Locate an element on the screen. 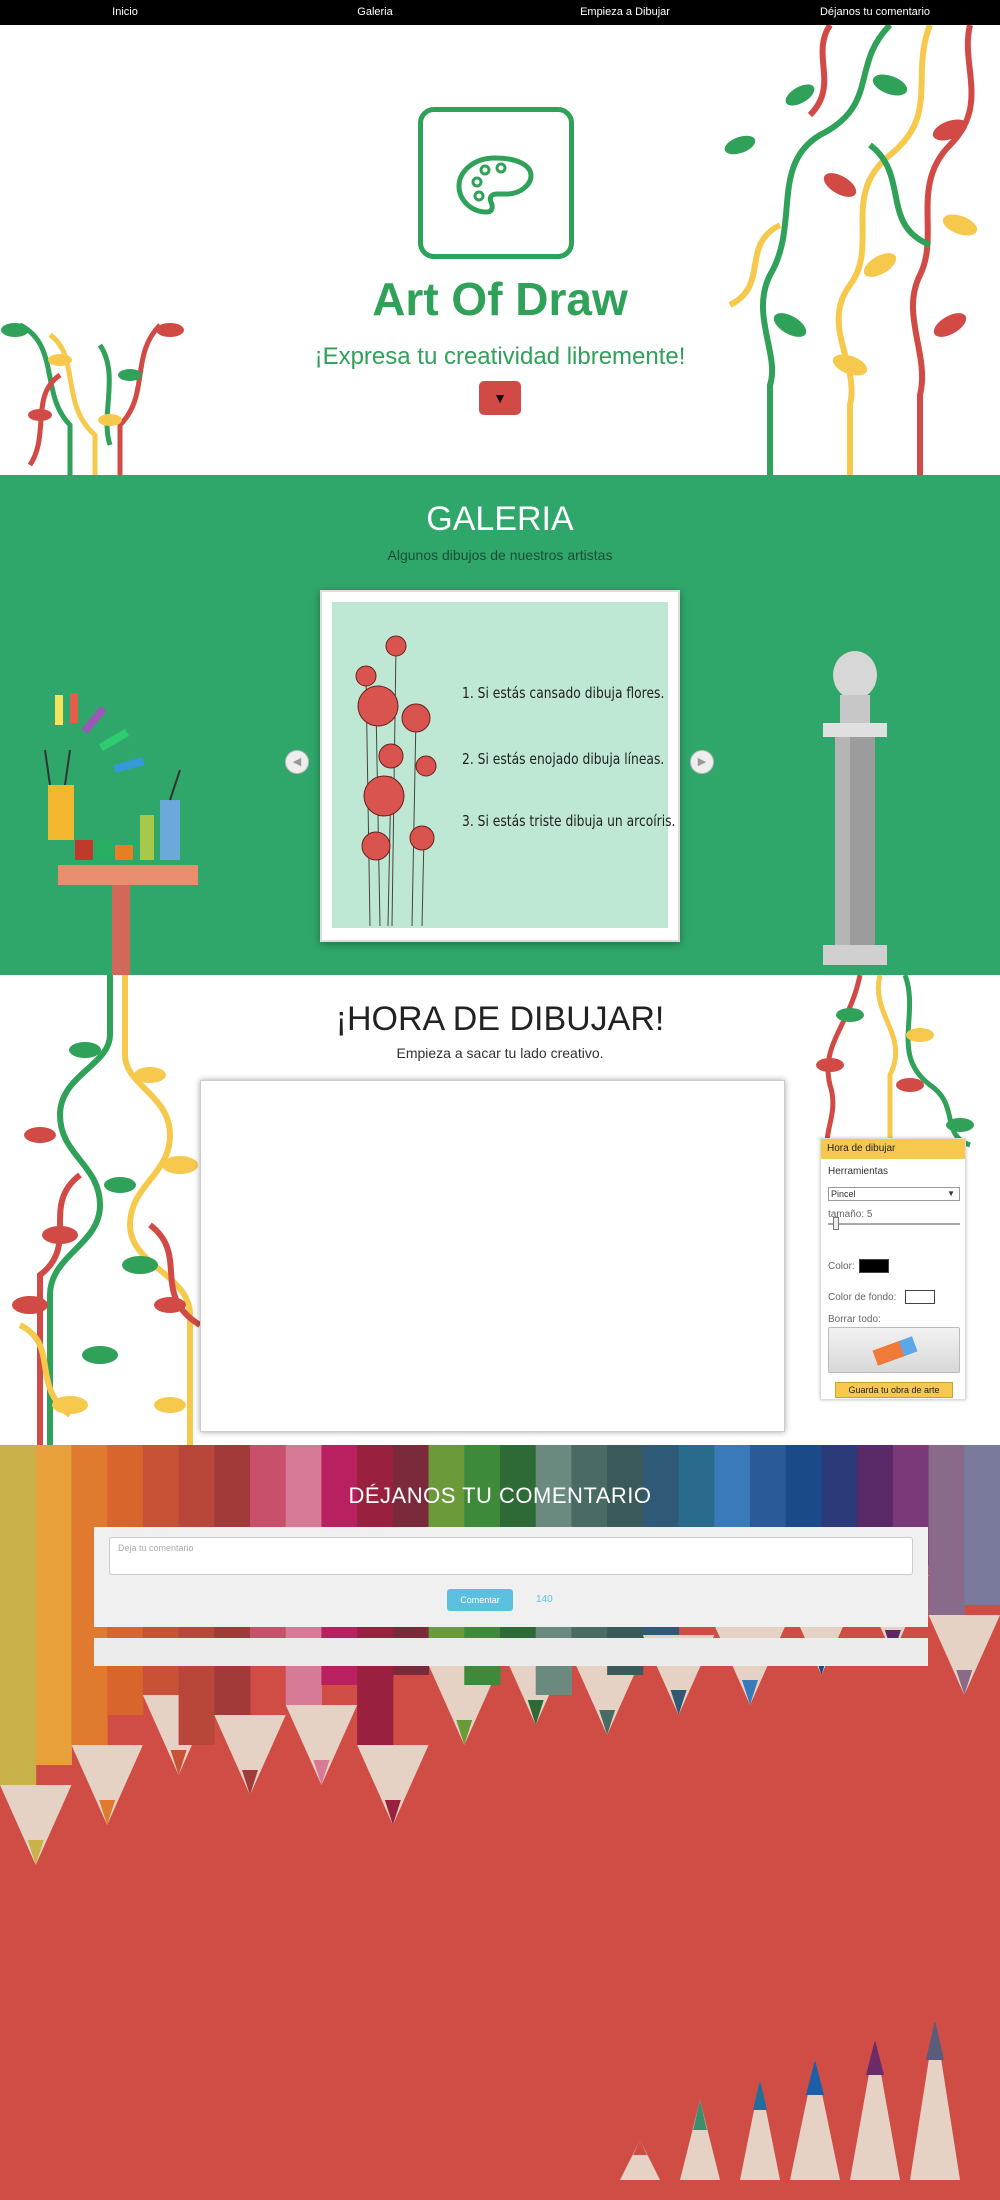  comentario-title: DÉJANOS TU COMENTARIO is located at coordinates (500, 1495).